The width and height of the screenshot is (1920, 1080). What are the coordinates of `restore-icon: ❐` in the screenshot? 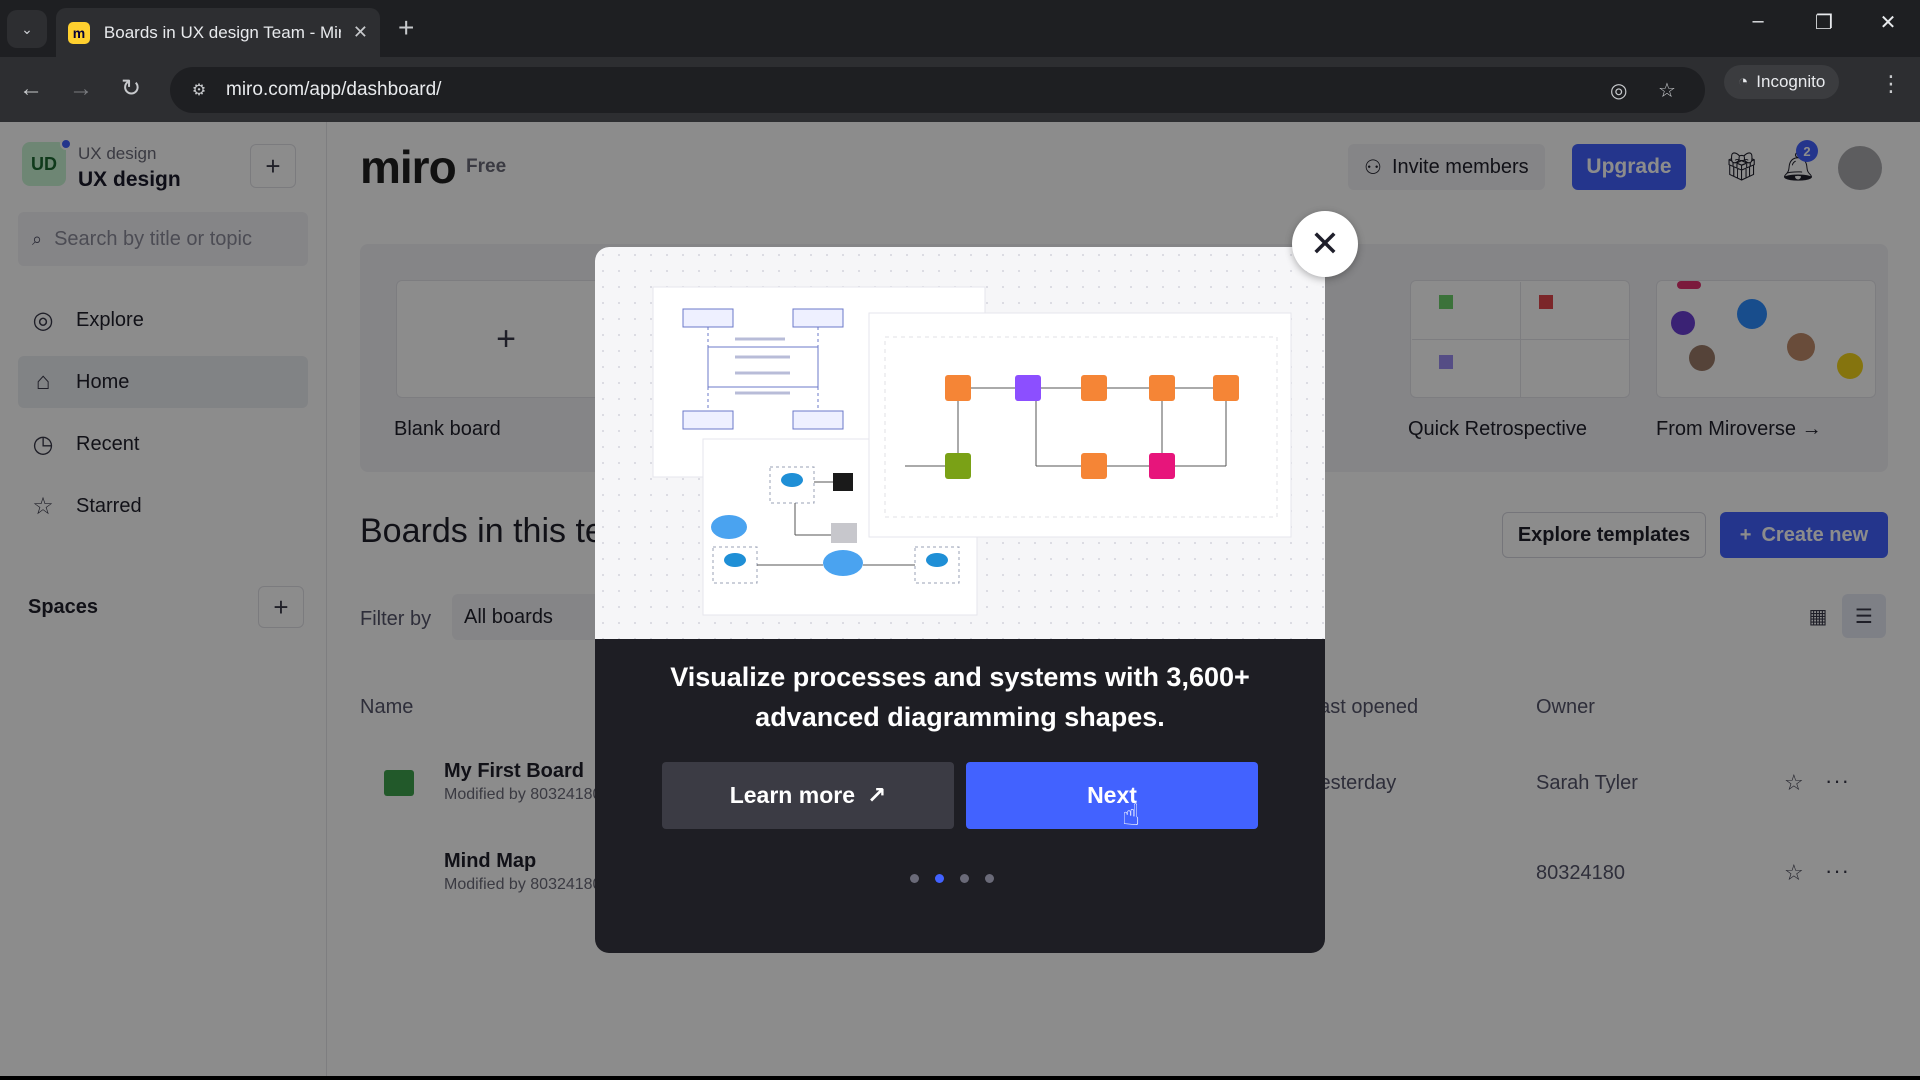 It's located at (1824, 22).